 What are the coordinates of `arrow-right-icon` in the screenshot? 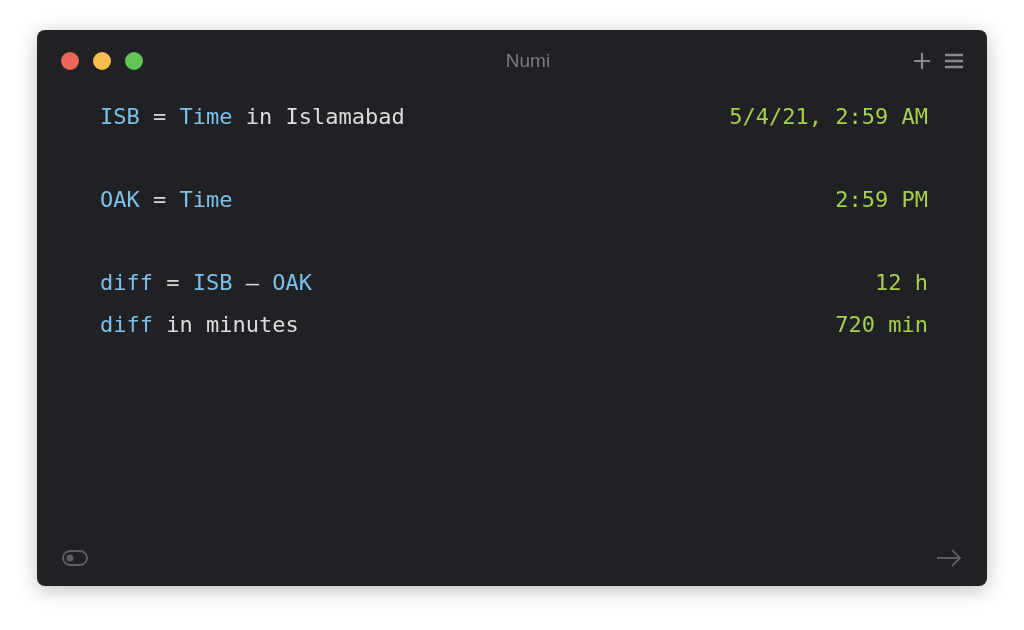 It's located at (949, 558).